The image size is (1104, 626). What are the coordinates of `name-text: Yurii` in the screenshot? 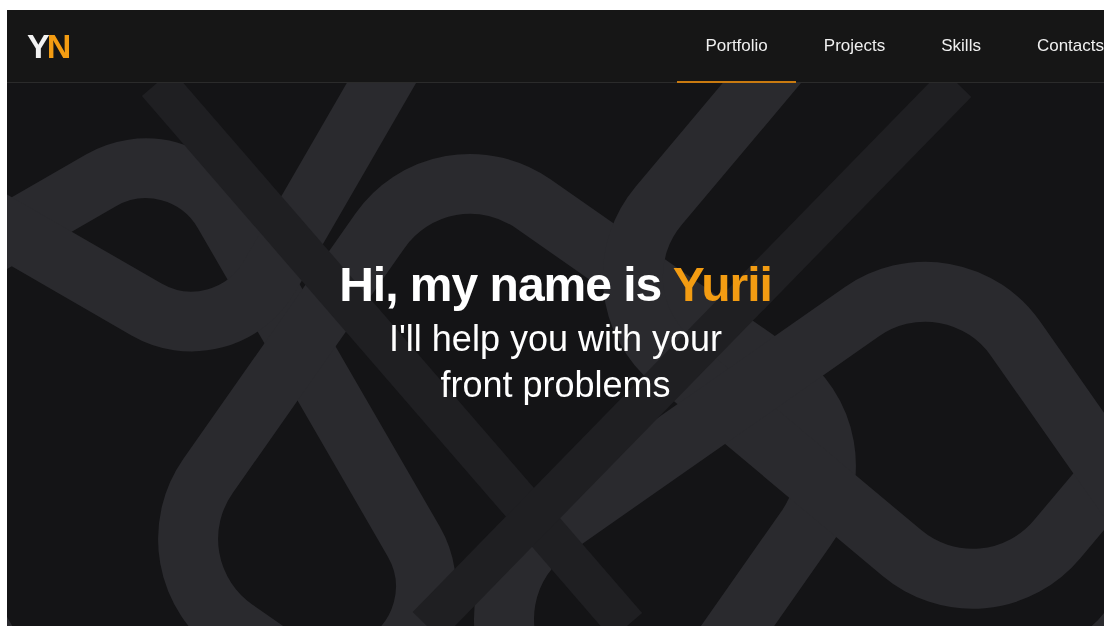 It's located at (722, 284).